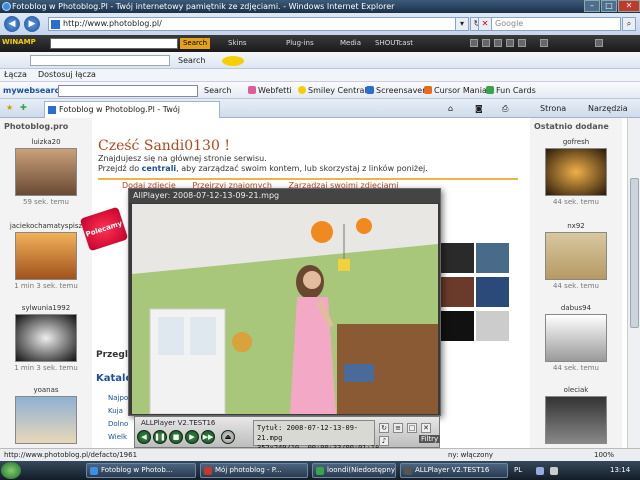 This screenshot has width=640, height=480. I want to click on screensavers-link: Screensavers, so click(398, 90).